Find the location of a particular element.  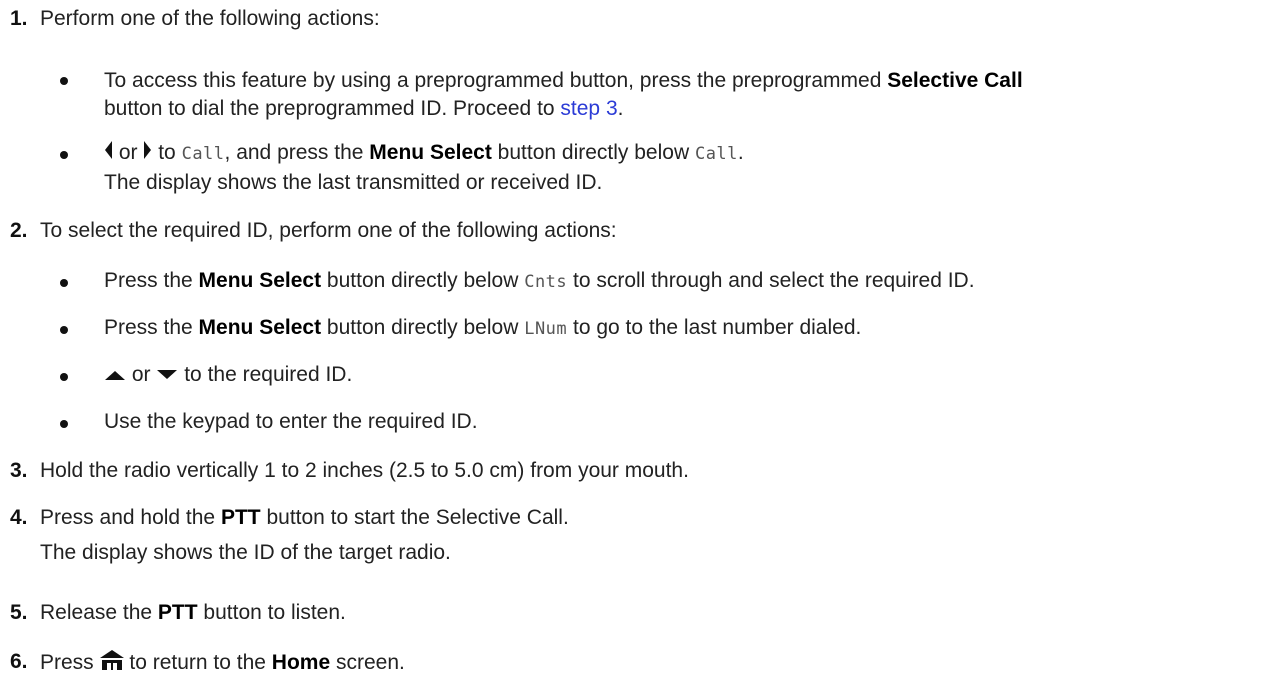

home-label: Home is located at coordinates (301, 663).